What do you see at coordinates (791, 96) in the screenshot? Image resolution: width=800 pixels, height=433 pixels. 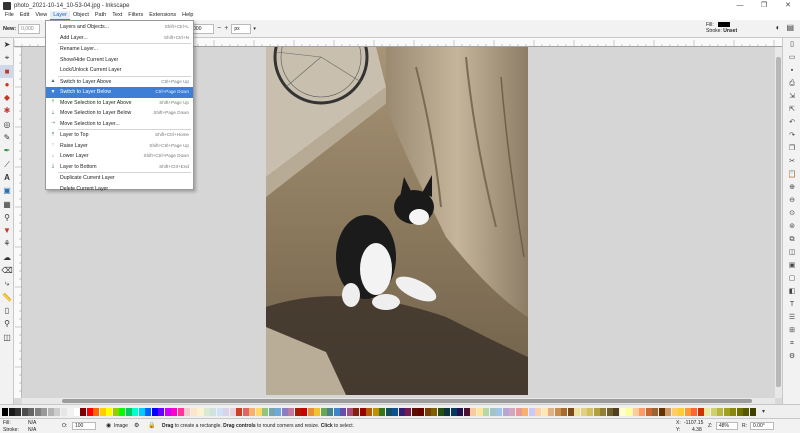 I see `import-icon: ⇲` at bounding box center [791, 96].